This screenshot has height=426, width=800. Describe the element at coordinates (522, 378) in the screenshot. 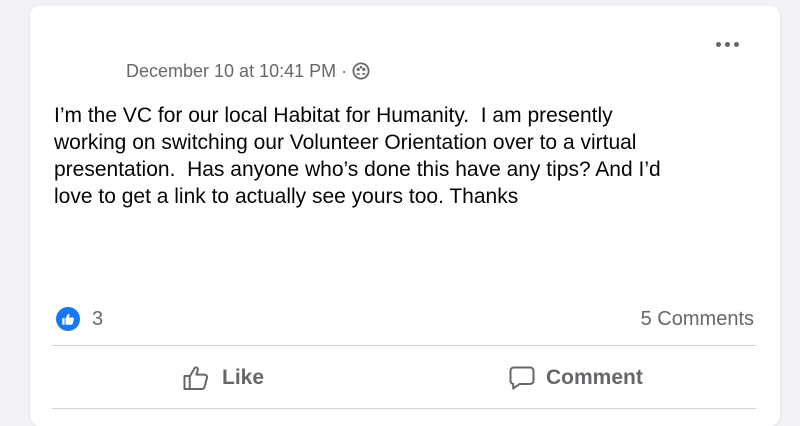

I see `comment-bubble-icon` at that location.